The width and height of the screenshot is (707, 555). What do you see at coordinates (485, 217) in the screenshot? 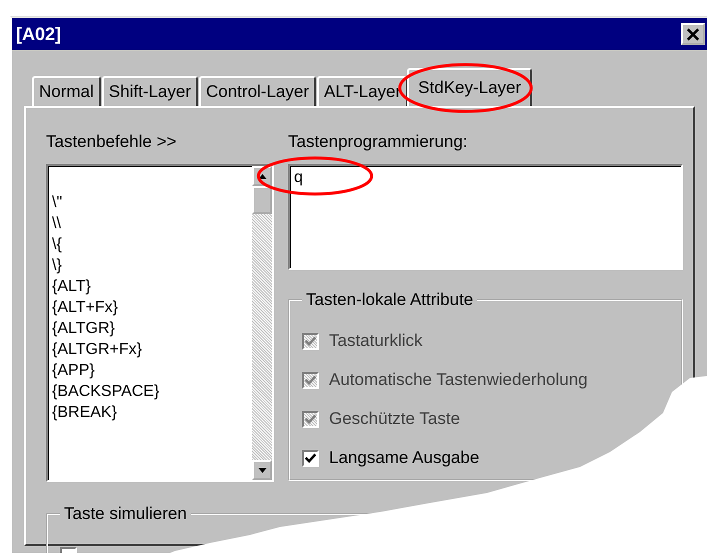
I see `key-programming-field: q` at bounding box center [485, 217].